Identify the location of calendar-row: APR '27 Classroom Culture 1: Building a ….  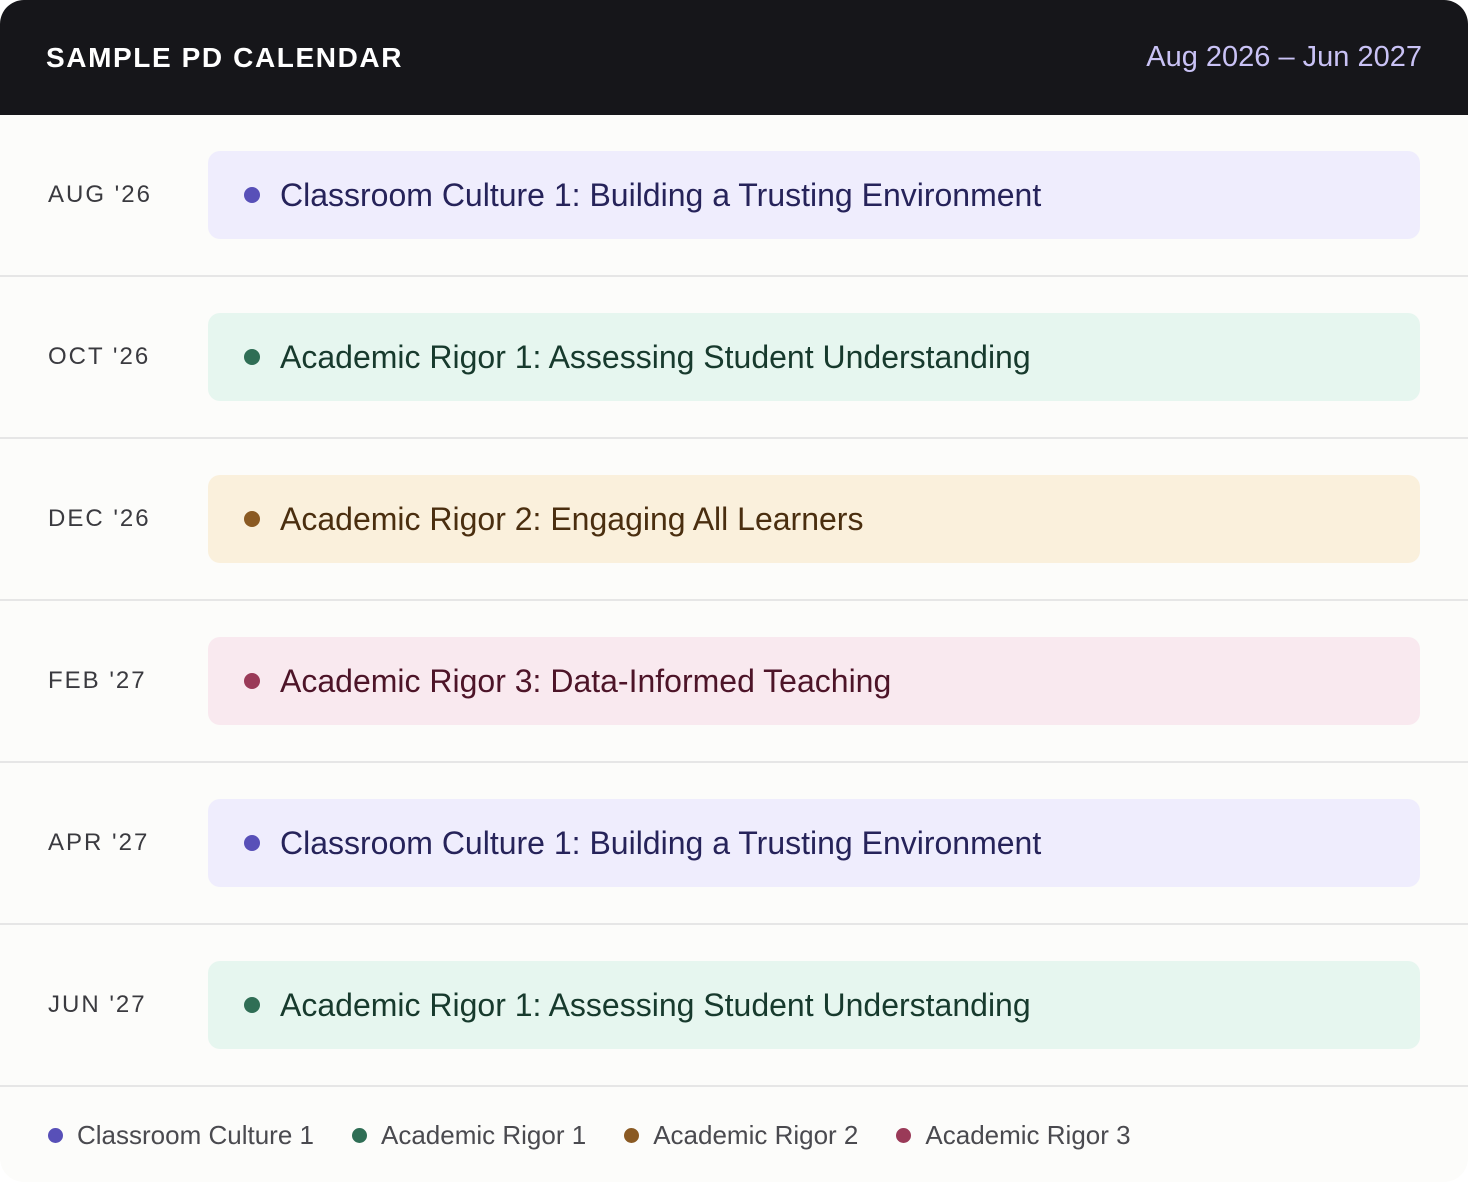
(734, 844).